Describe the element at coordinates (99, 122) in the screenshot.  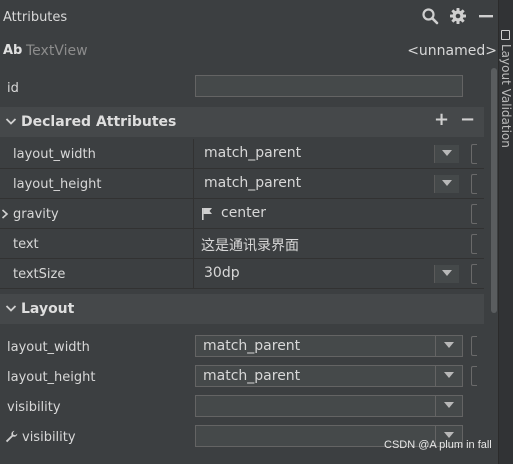
I see `declared-attributes-title: Declared Attributes` at that location.